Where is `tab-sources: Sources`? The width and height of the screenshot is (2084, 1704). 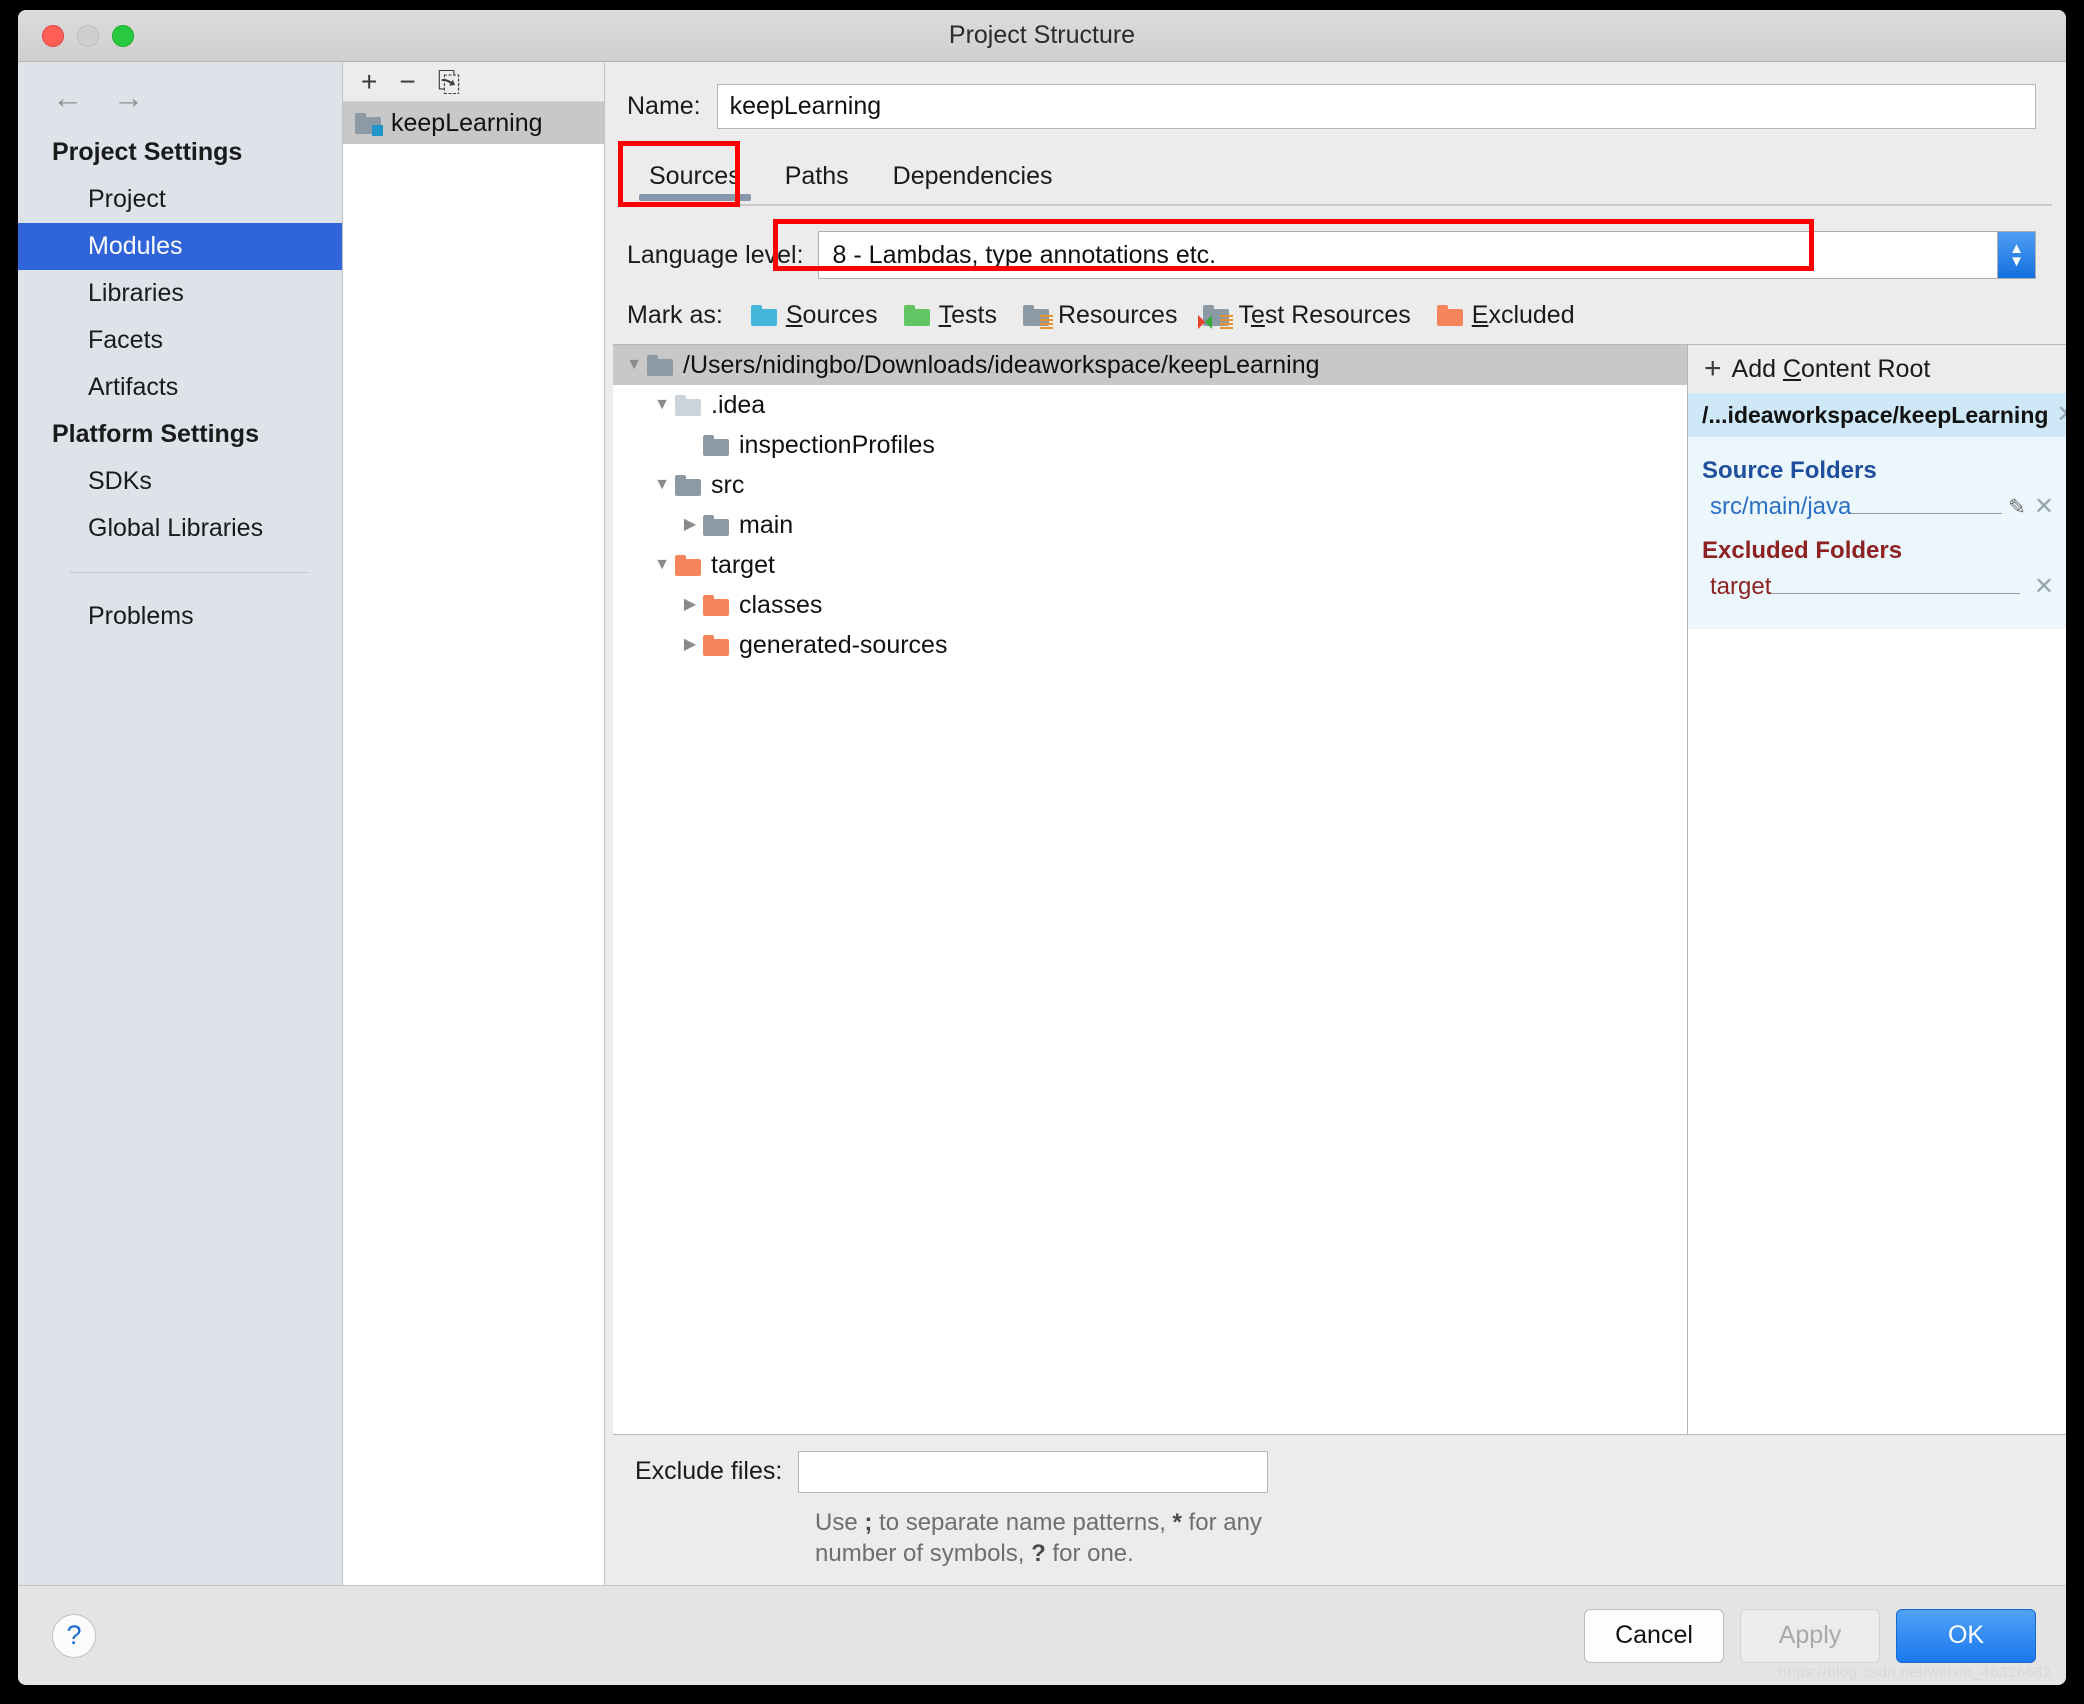
tab-sources: Sources is located at coordinates (695, 184).